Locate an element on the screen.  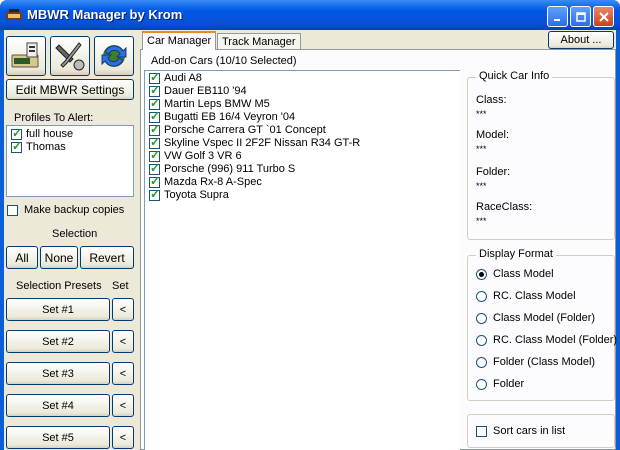
preset-set-2-button: Set #2 is located at coordinates (58, 341).